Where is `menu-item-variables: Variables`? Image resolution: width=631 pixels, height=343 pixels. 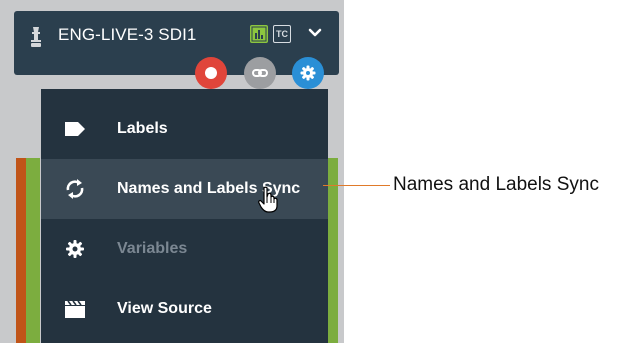
menu-item-variables: Variables is located at coordinates (184, 249).